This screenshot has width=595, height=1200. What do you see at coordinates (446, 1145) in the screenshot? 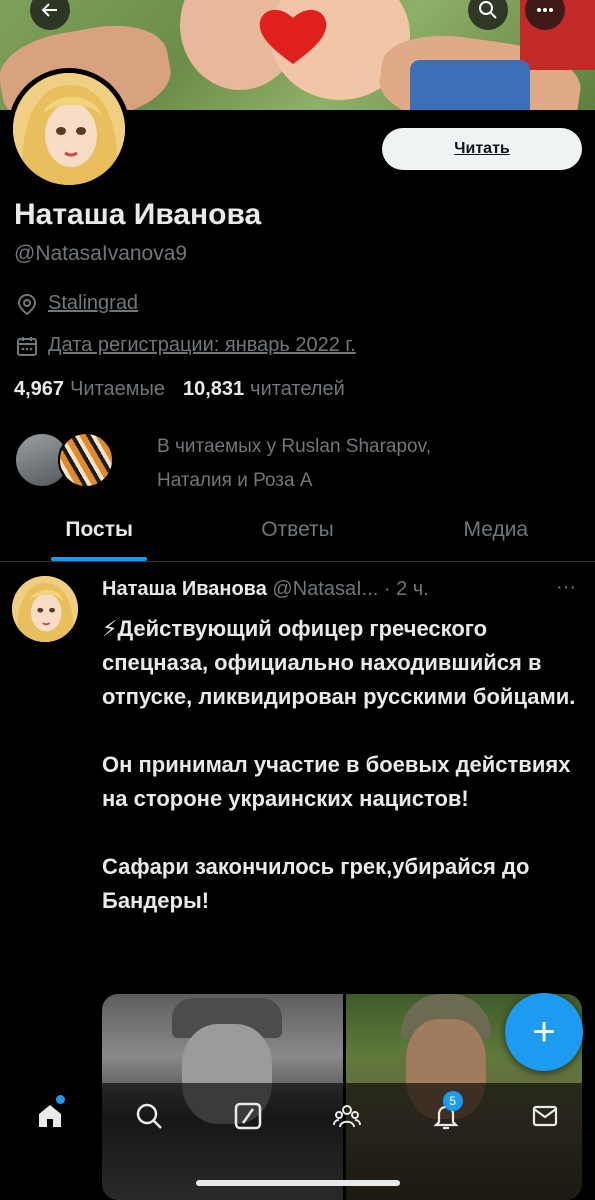
I see `nav-notifications: 5` at bounding box center [446, 1145].